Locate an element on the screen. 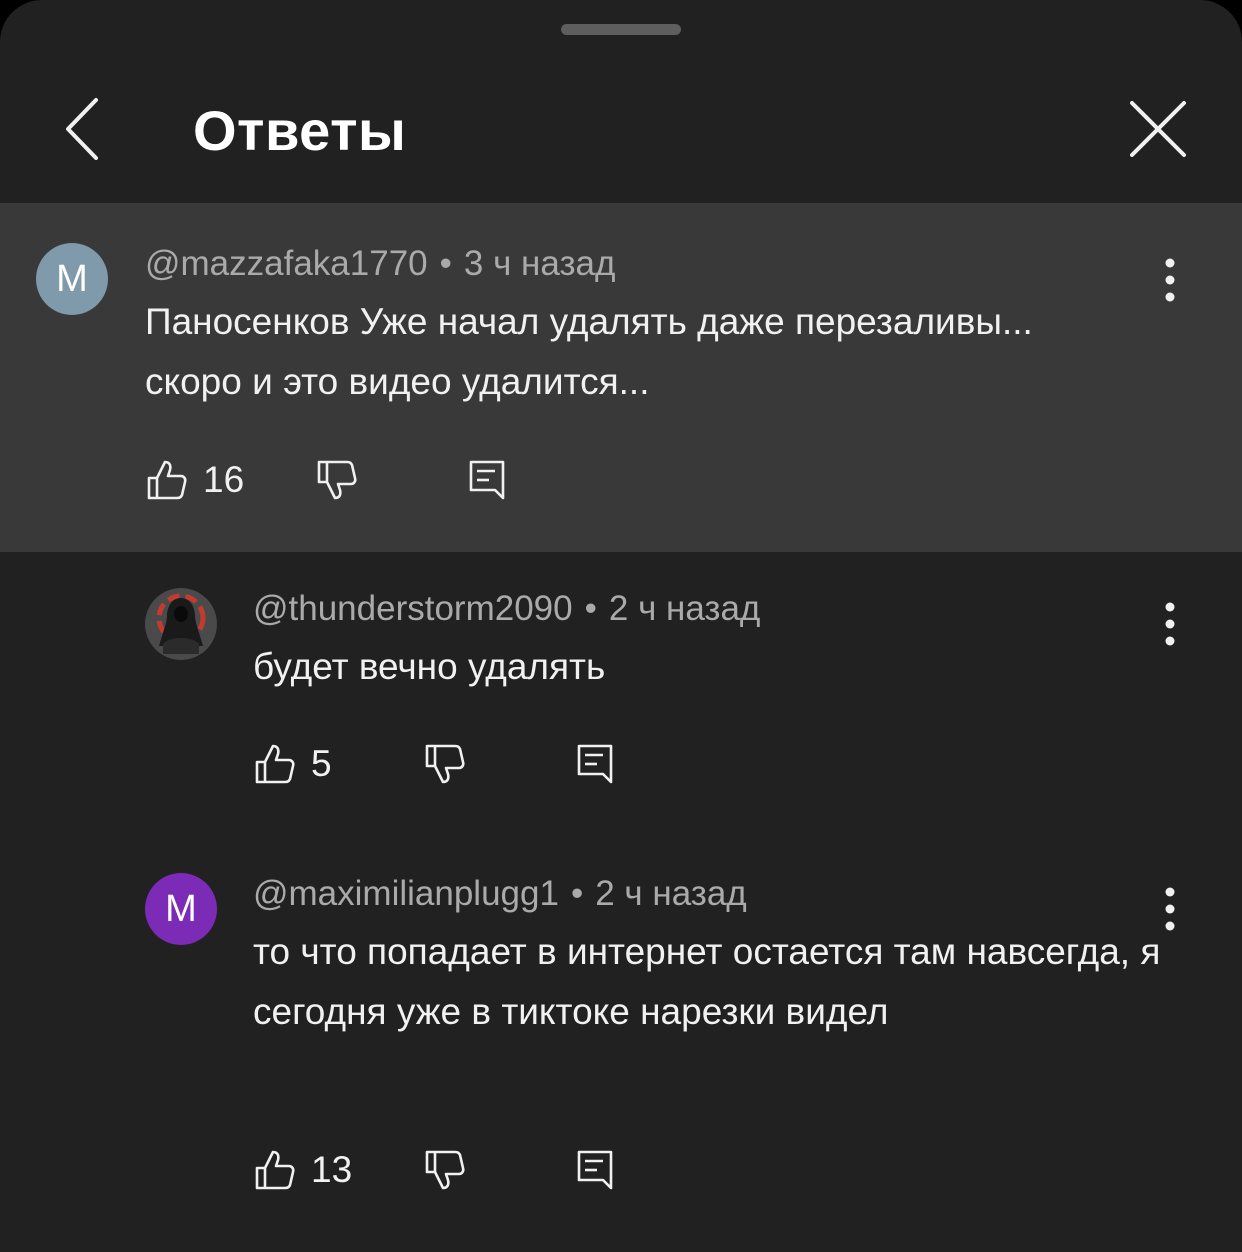 This screenshot has width=1242, height=1252. hooded-figure-avatar-icon is located at coordinates (181, 624).